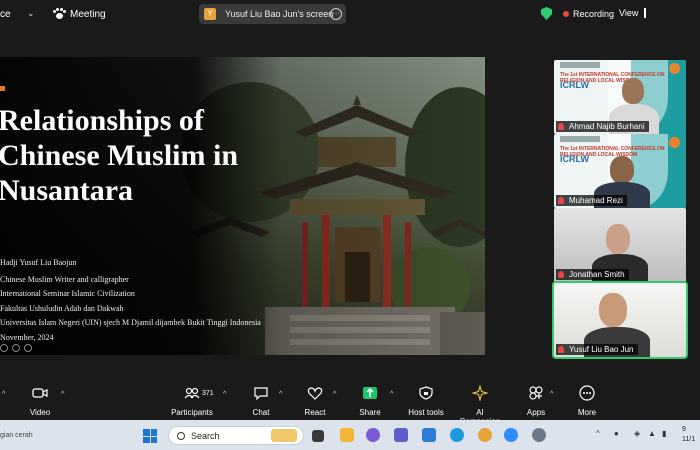 Image resolution: width=700 pixels, height=450 pixels. What do you see at coordinates (150, 436) in the screenshot?
I see `windows-start-icon` at bounding box center [150, 436].